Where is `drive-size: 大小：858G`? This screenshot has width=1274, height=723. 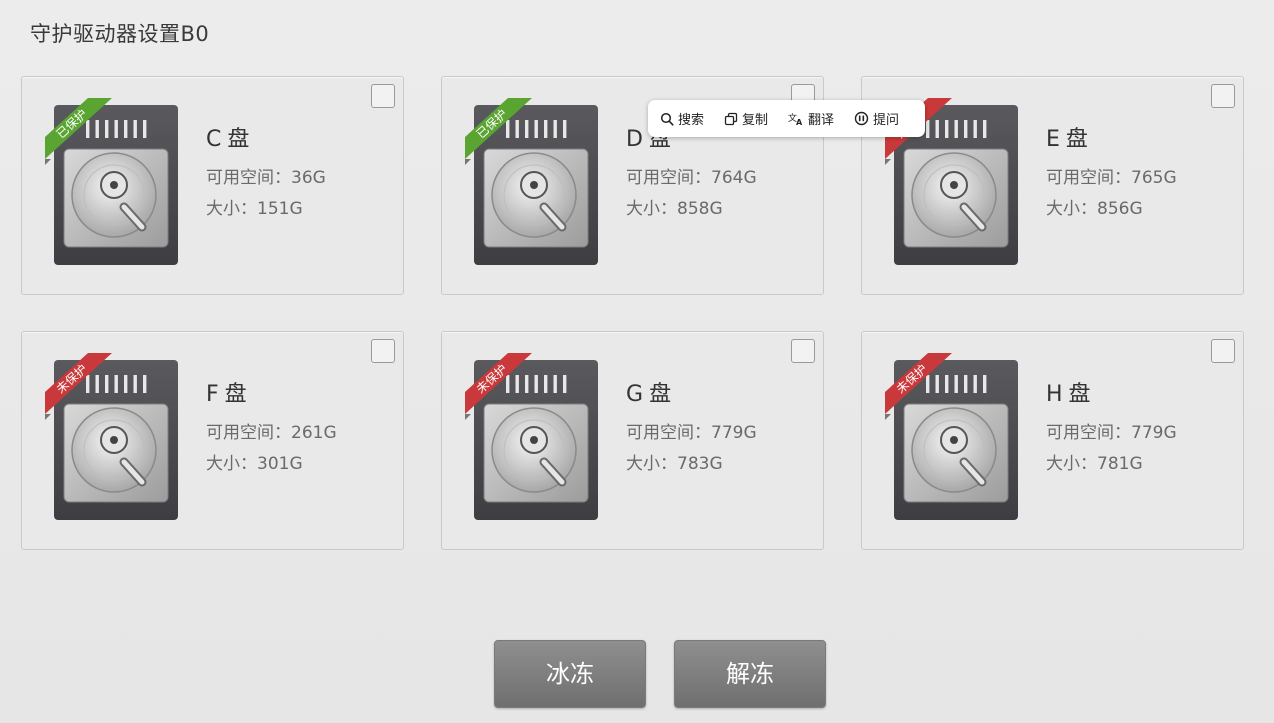
drive-size: 大小：858G is located at coordinates (674, 209).